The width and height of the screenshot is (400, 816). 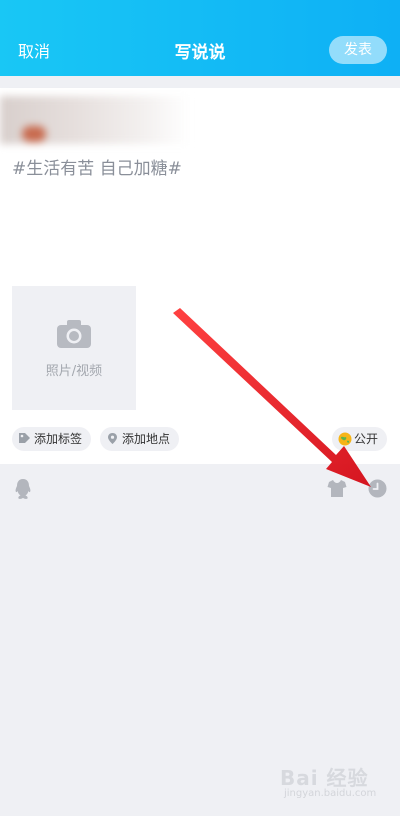 I want to click on add-location-button: 添加地点, so click(x=140, y=439).